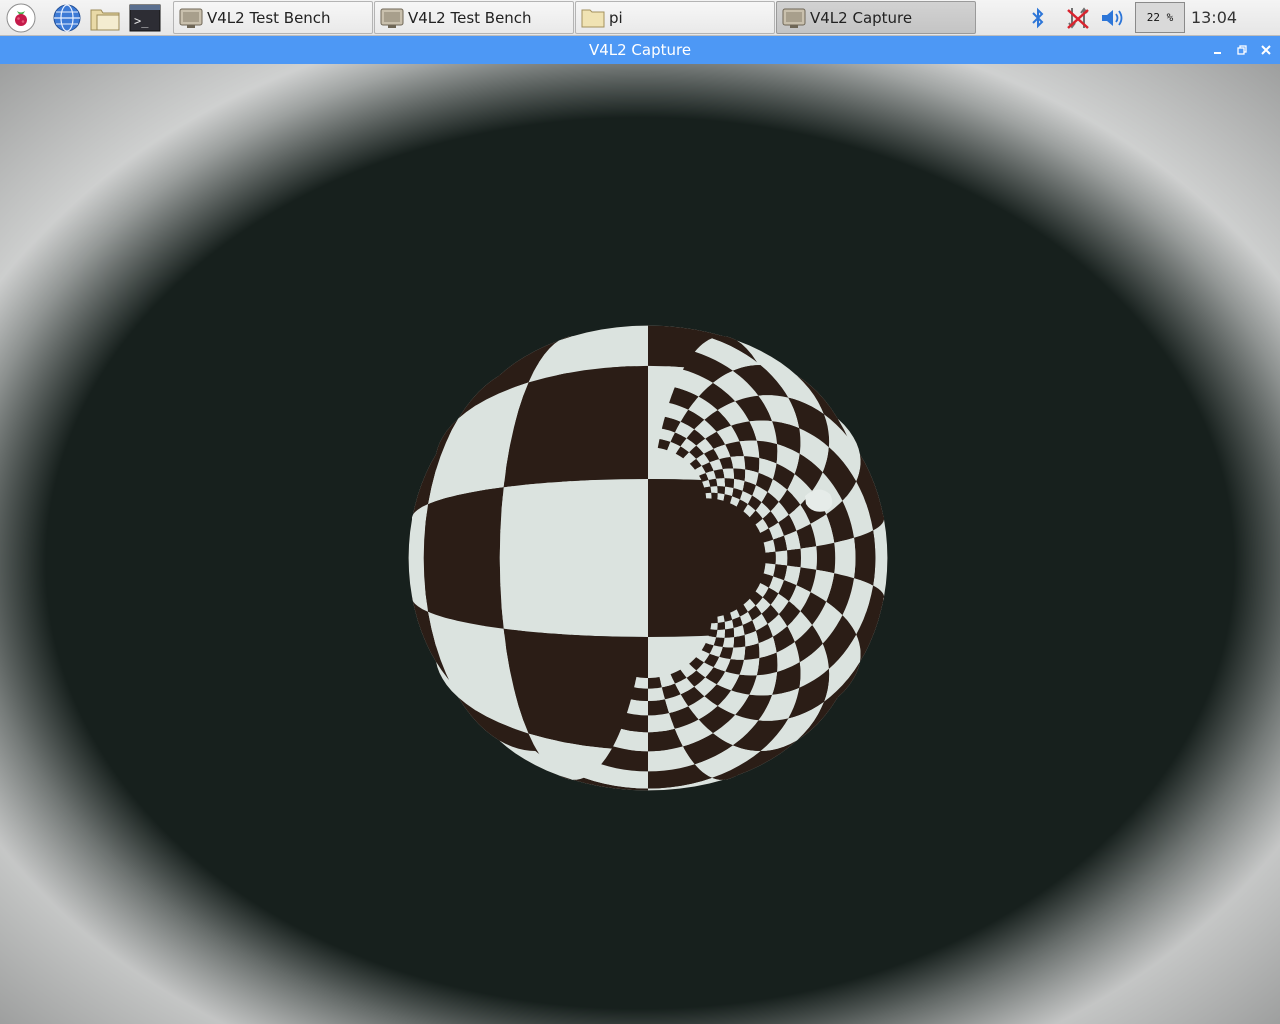 This screenshot has width=1280, height=1024. What do you see at coordinates (1038, 18) in the screenshot?
I see `bluetooth-icon` at bounding box center [1038, 18].